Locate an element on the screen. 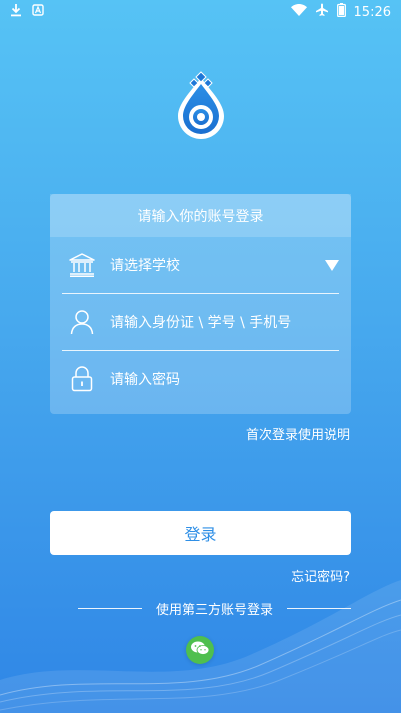 The width and height of the screenshot is (401, 713). status-right: 15:26 is located at coordinates (340, 12).